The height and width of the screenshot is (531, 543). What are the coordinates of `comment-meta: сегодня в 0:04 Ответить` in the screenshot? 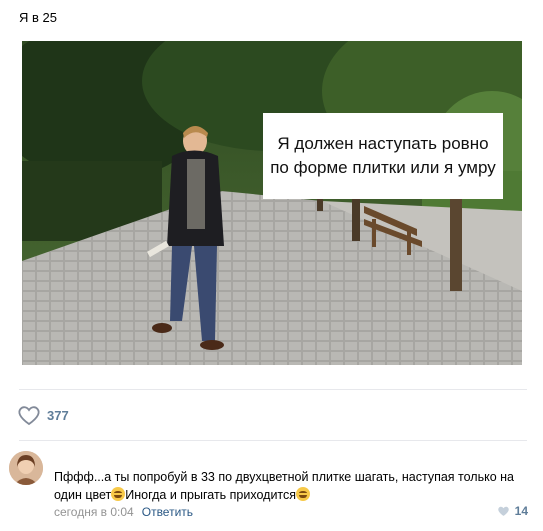 It's located at (123, 512).